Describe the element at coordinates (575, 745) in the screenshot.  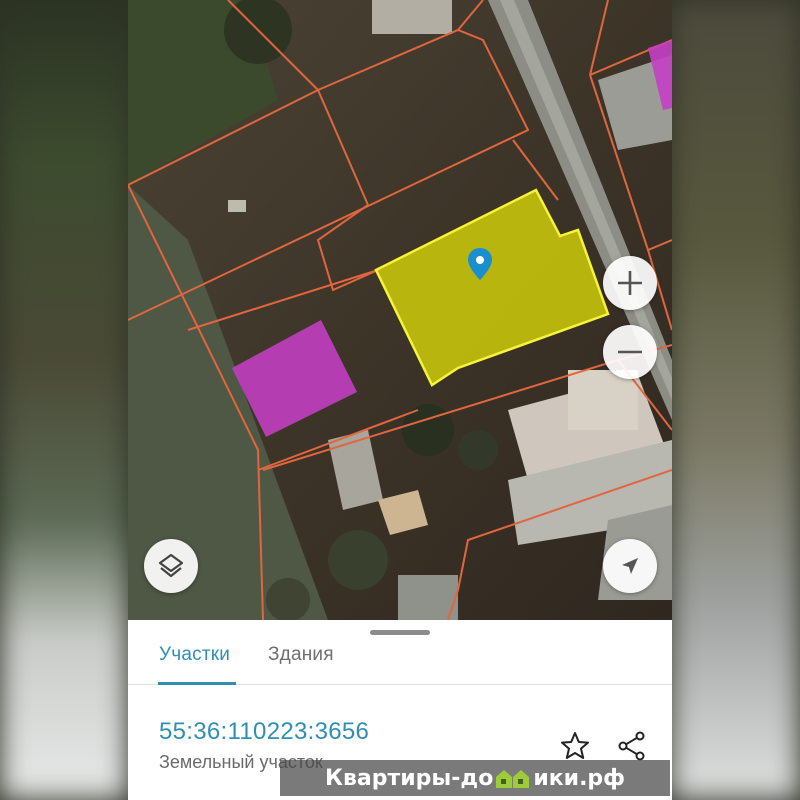
I see `star-outline-icon` at that location.